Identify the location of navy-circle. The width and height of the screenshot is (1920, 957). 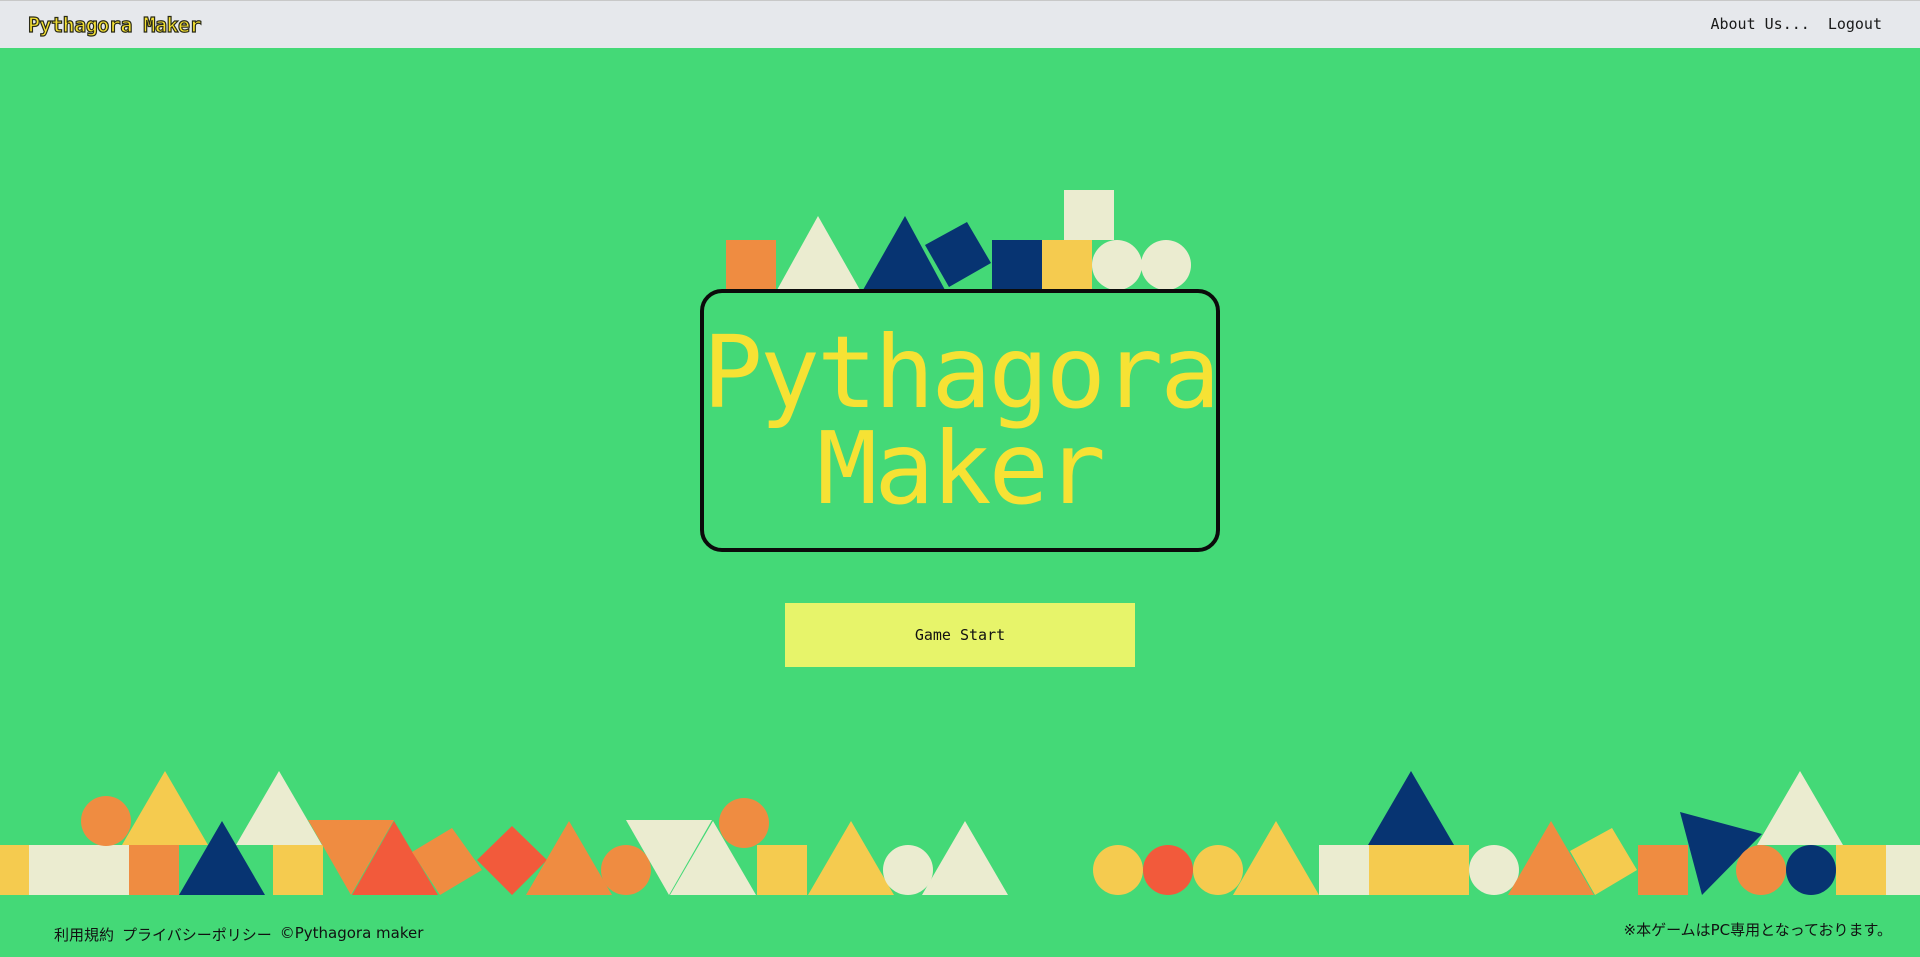
(1811, 870).